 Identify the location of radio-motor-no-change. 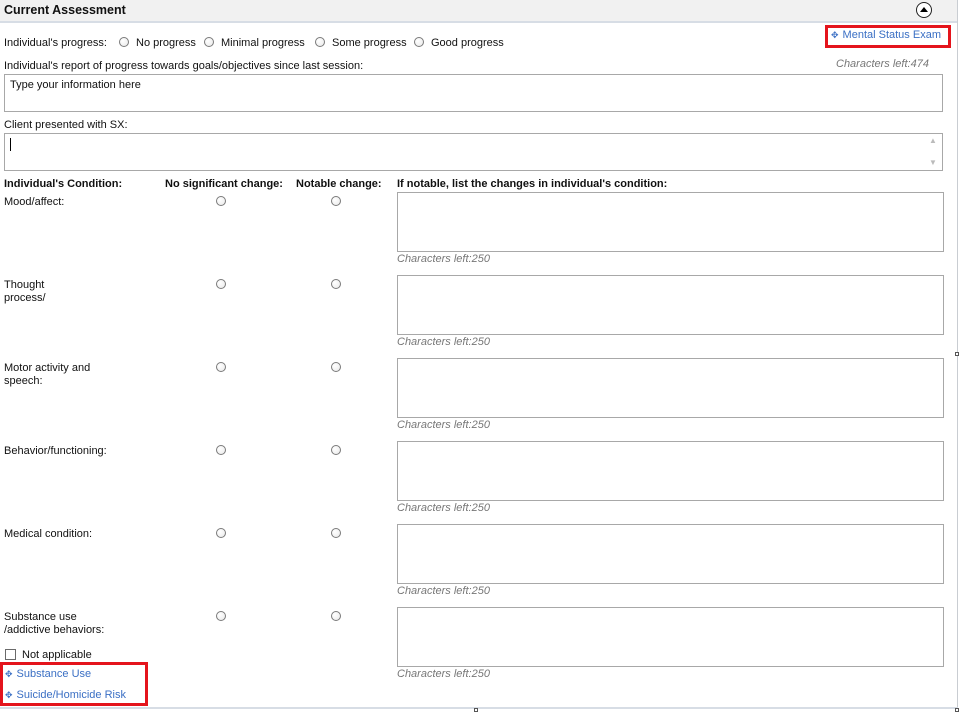
(221, 367).